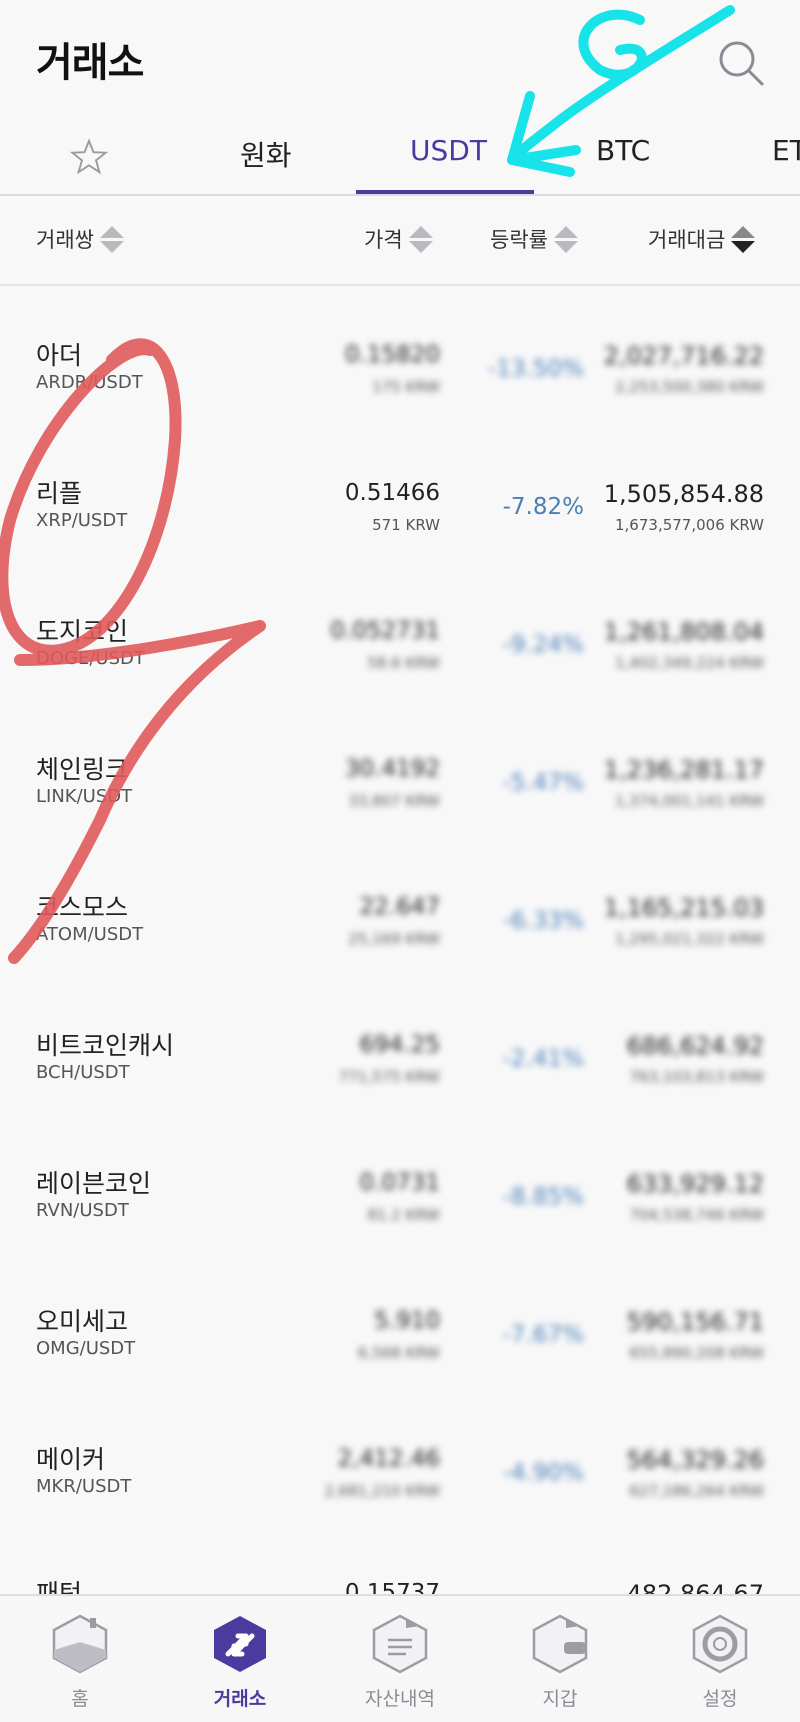  Describe the element at coordinates (86, 1348) in the screenshot. I see `coin-pair: OMG/USDT` at that location.